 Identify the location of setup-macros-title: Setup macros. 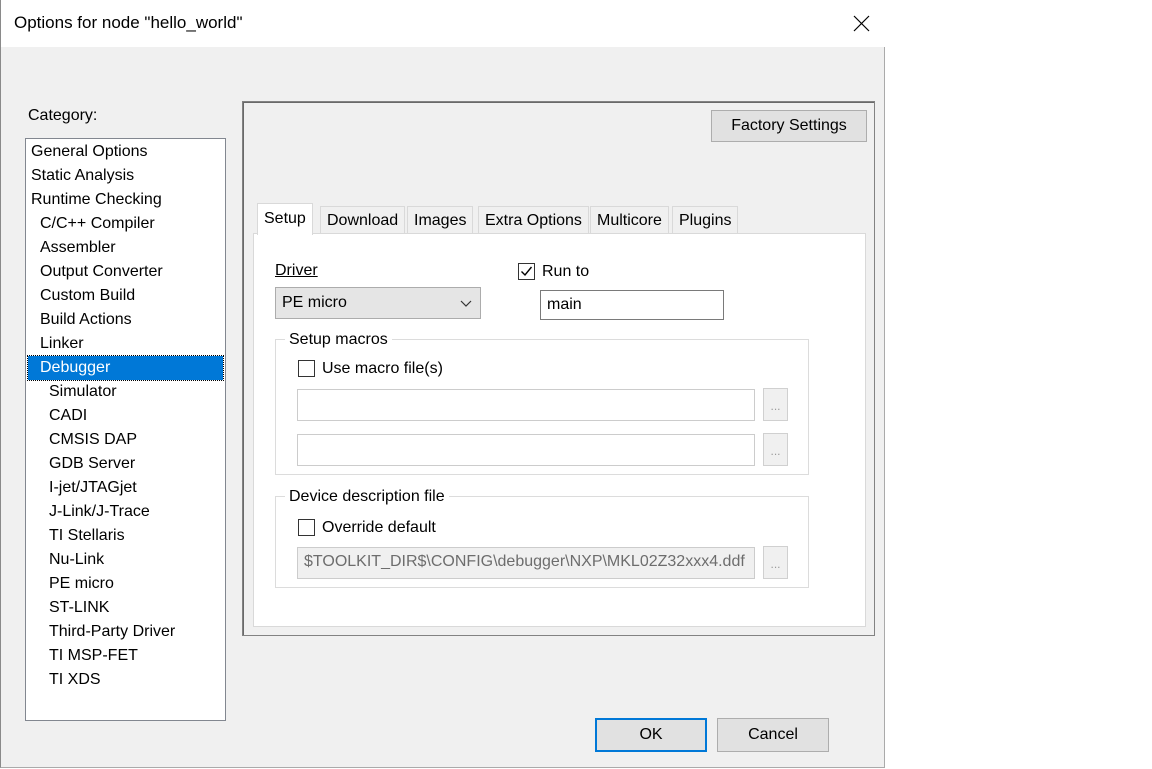
(338, 340).